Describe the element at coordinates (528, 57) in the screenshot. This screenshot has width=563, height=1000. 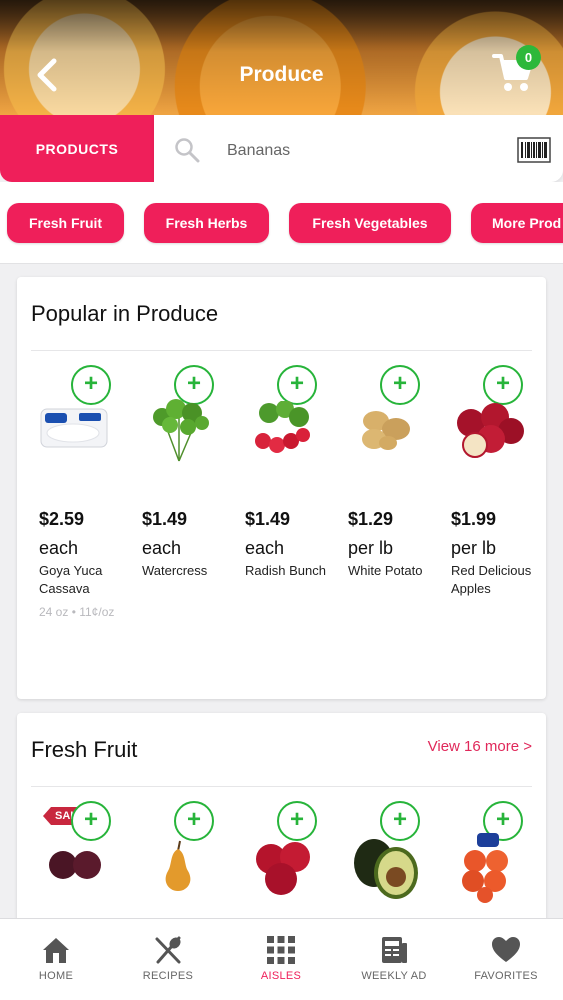
I see `cart-count-badge: 0` at that location.